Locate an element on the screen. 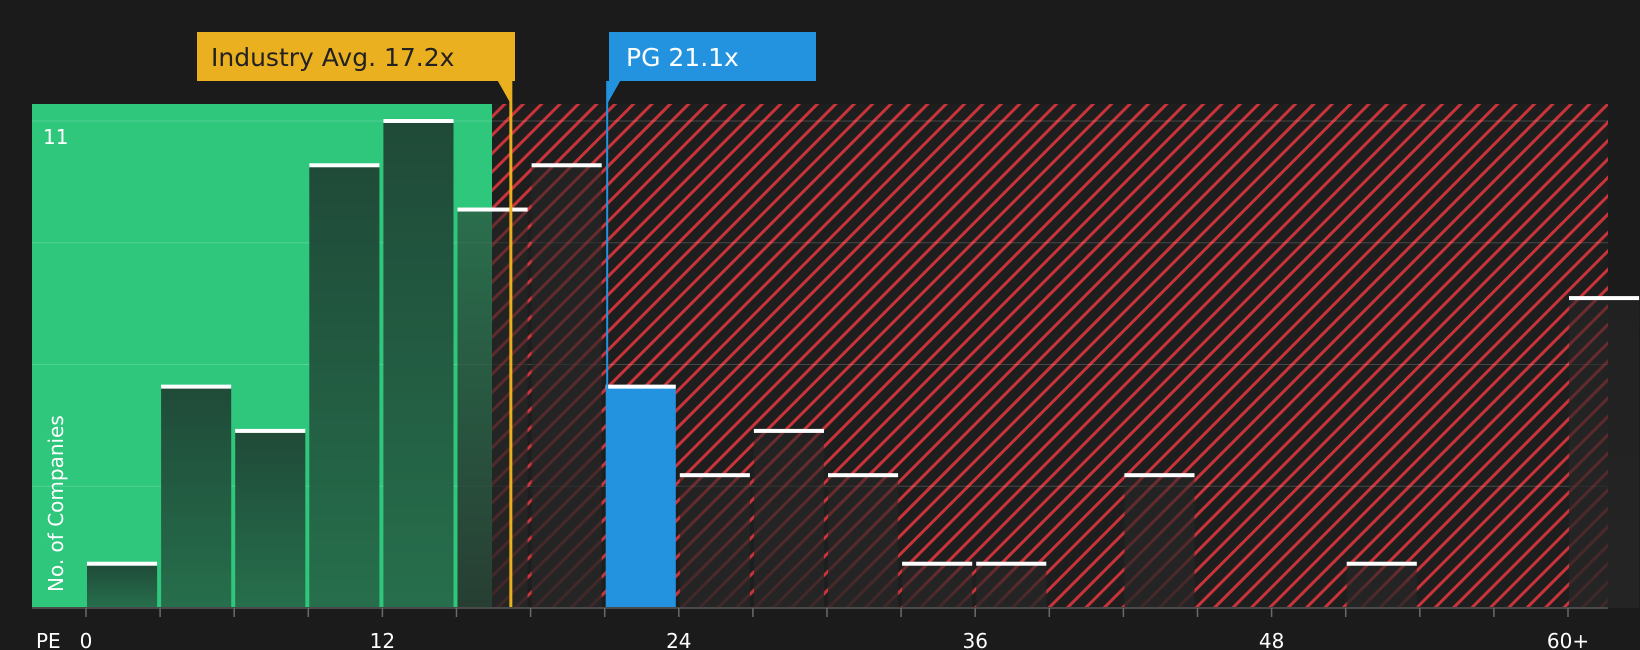 This screenshot has height=650, width=1640. x-tick-label: 48 is located at coordinates (1271, 639).